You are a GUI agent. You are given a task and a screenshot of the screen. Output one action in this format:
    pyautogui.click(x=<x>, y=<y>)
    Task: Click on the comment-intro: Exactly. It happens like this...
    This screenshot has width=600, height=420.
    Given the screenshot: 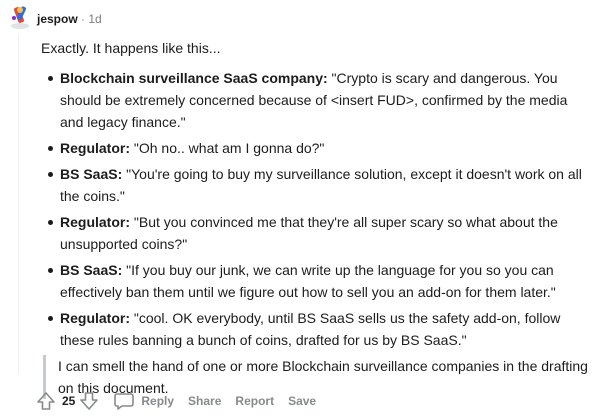 What is the action you would take?
    pyautogui.click(x=131, y=48)
    